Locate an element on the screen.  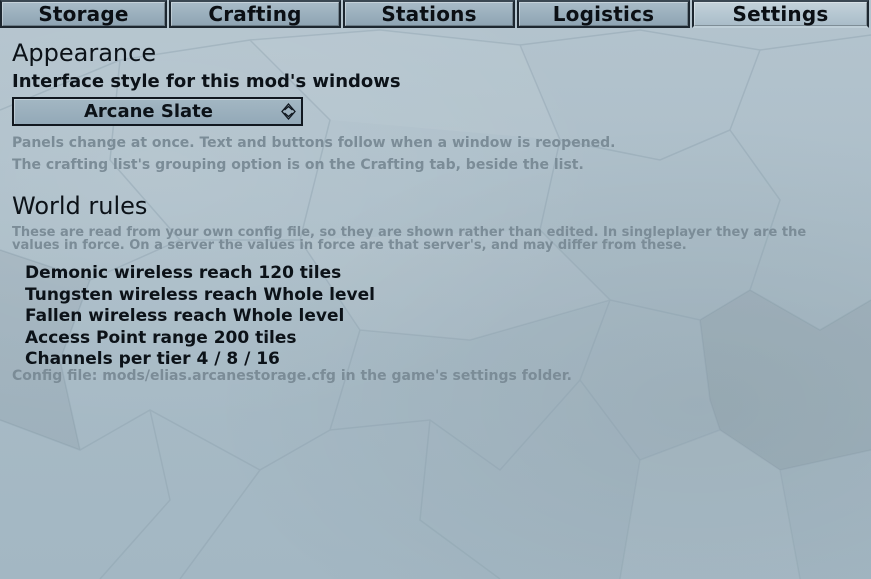
interface-style-value: Arcane Slate is located at coordinates (148, 111).